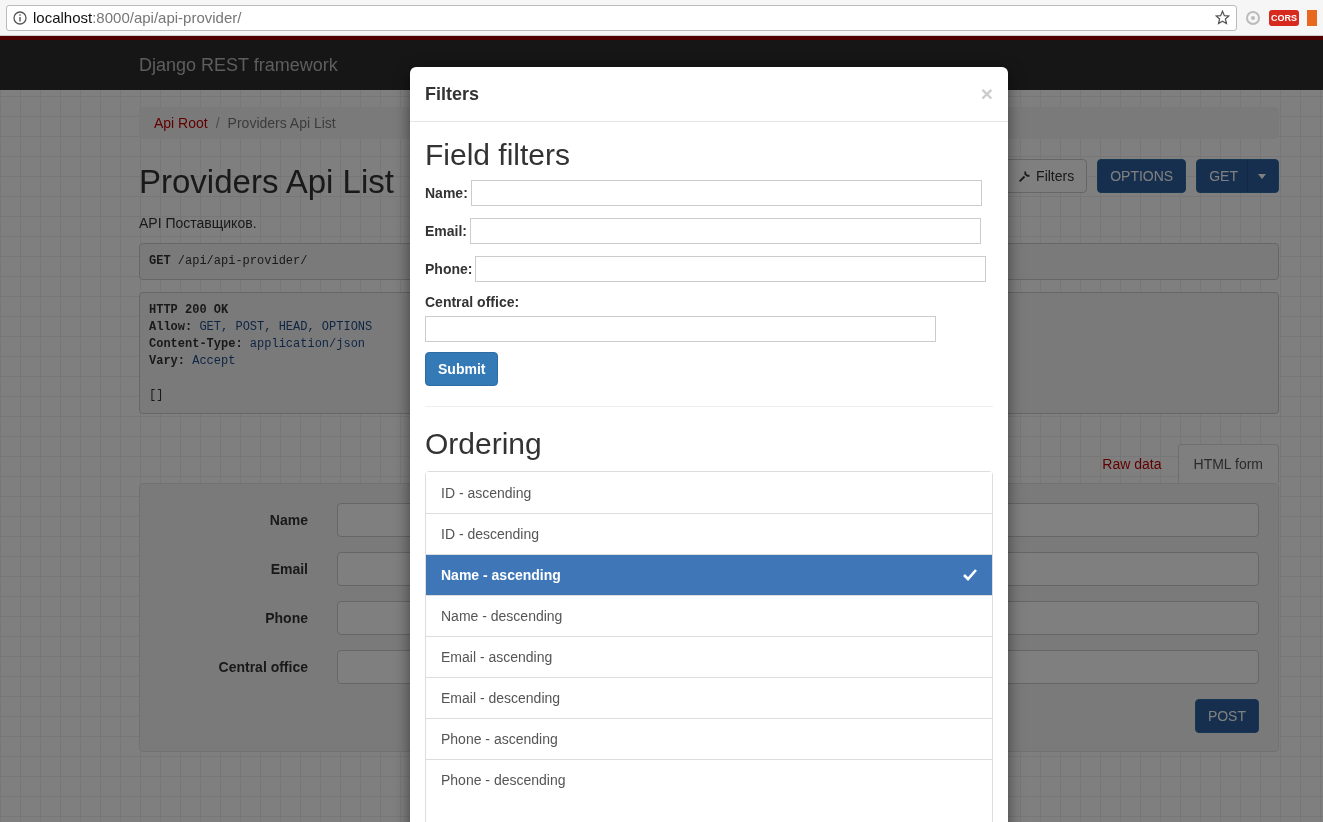 The image size is (1323, 822). I want to click on field-label: Phone:, so click(449, 269).